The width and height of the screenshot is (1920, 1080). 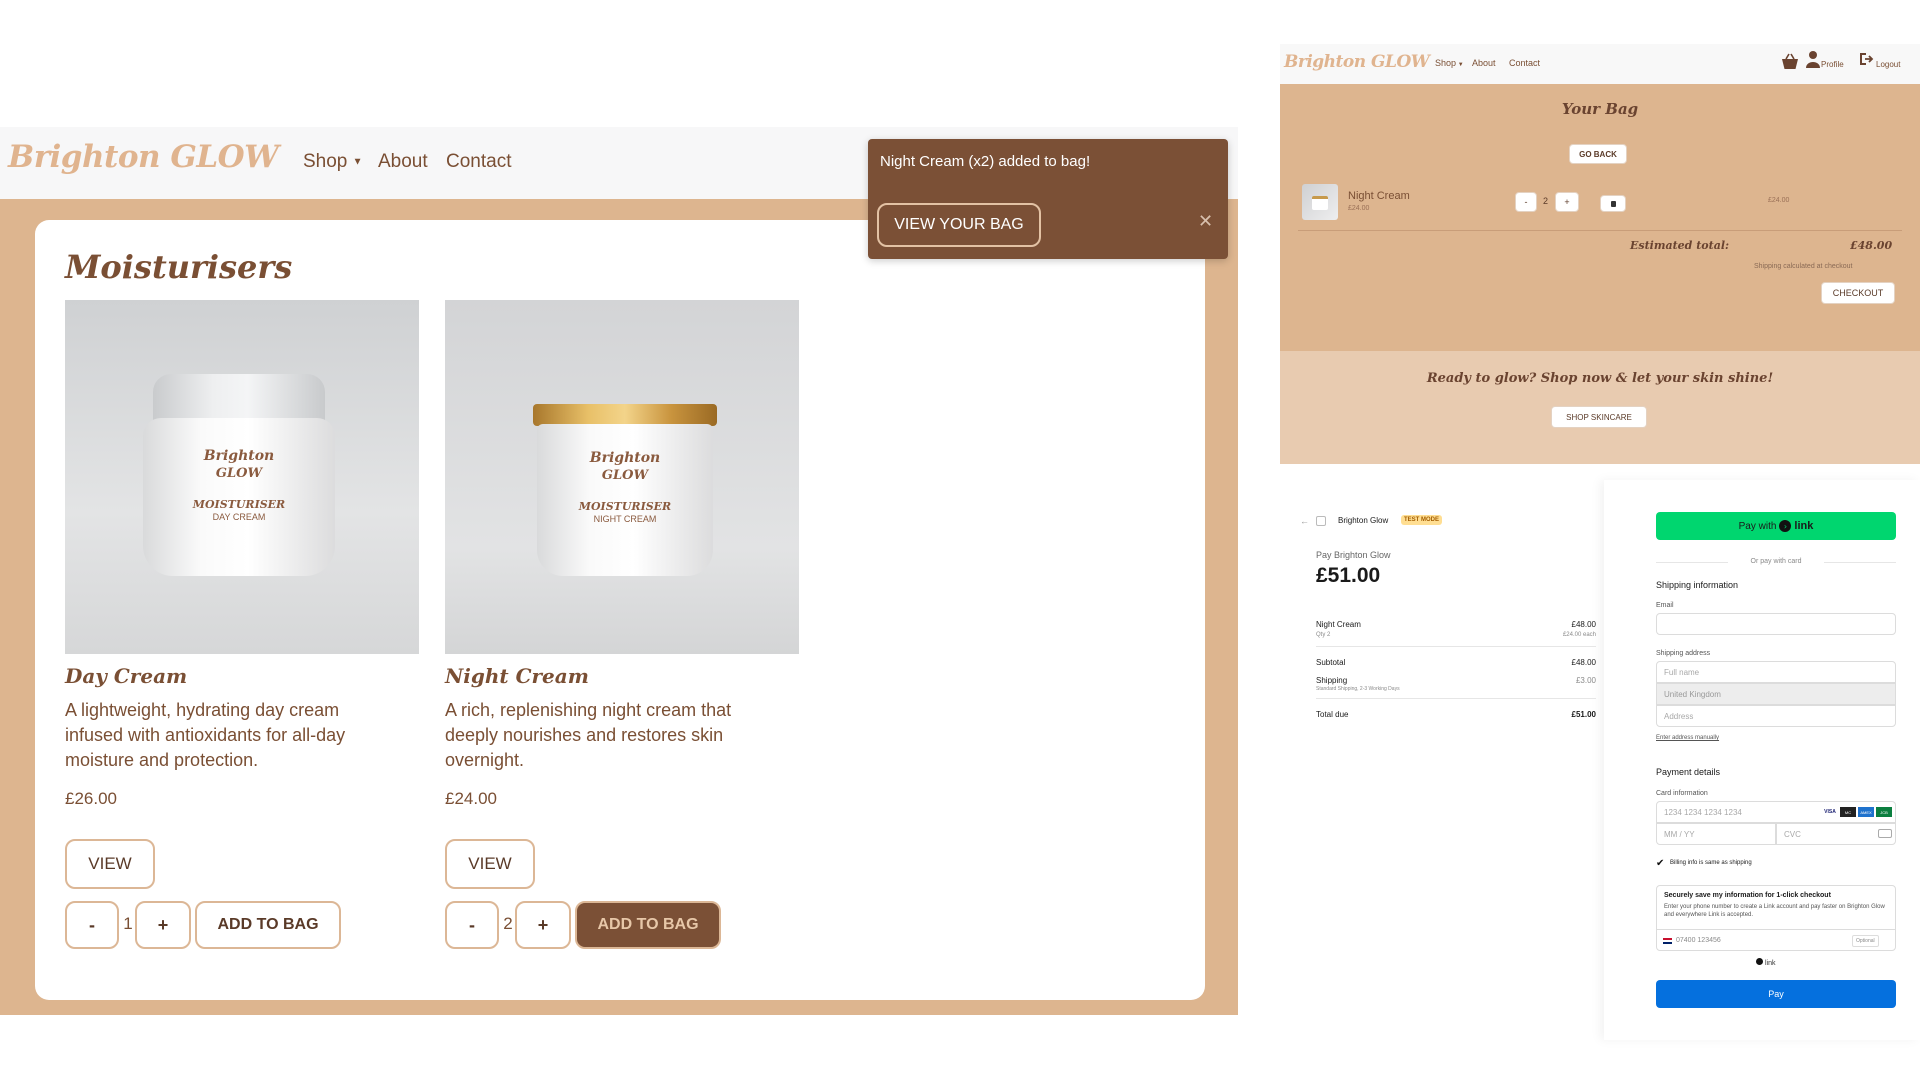 I want to click on add-to-bag-button-active: ADD TO BAG, so click(x=648, y=925).